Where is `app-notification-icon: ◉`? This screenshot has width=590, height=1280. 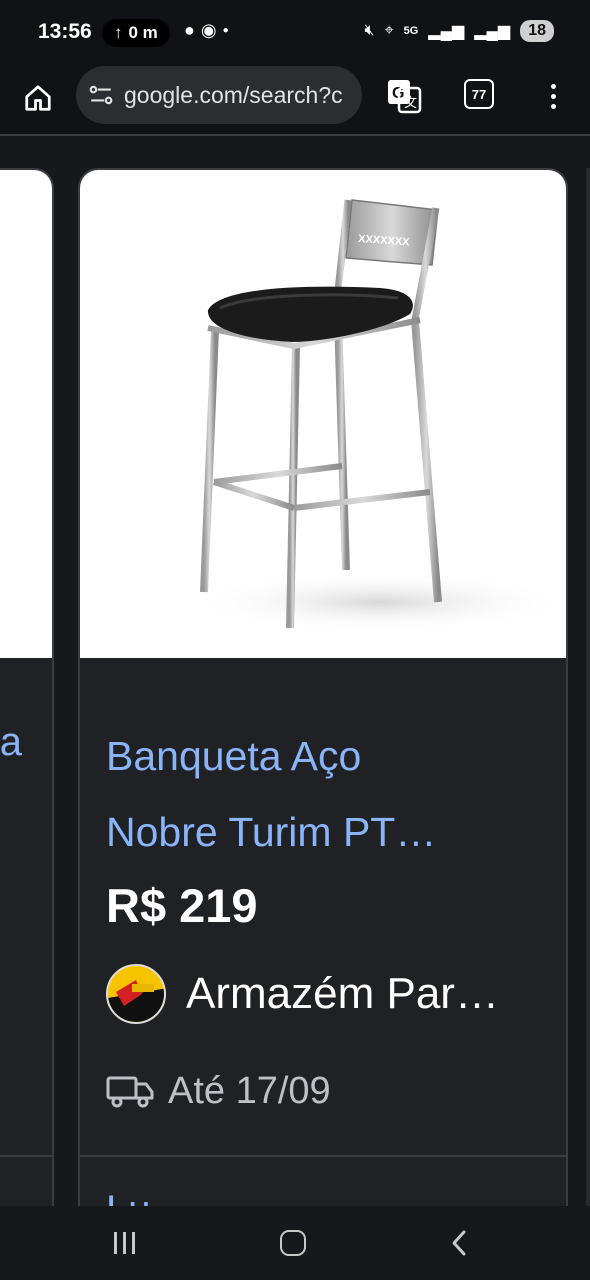 app-notification-icon: ◉ is located at coordinates (208, 30).